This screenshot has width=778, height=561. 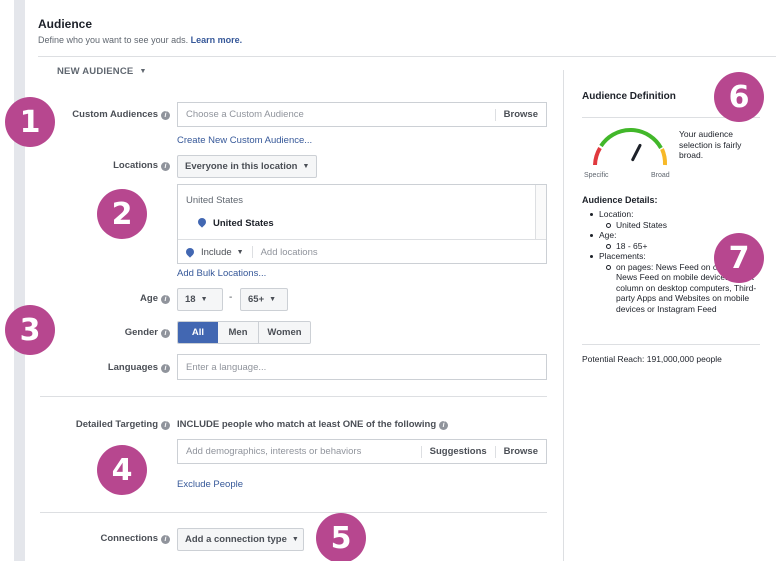 What do you see at coordinates (241, 166) in the screenshot?
I see `location-type-value: Everyone in this location` at bounding box center [241, 166].